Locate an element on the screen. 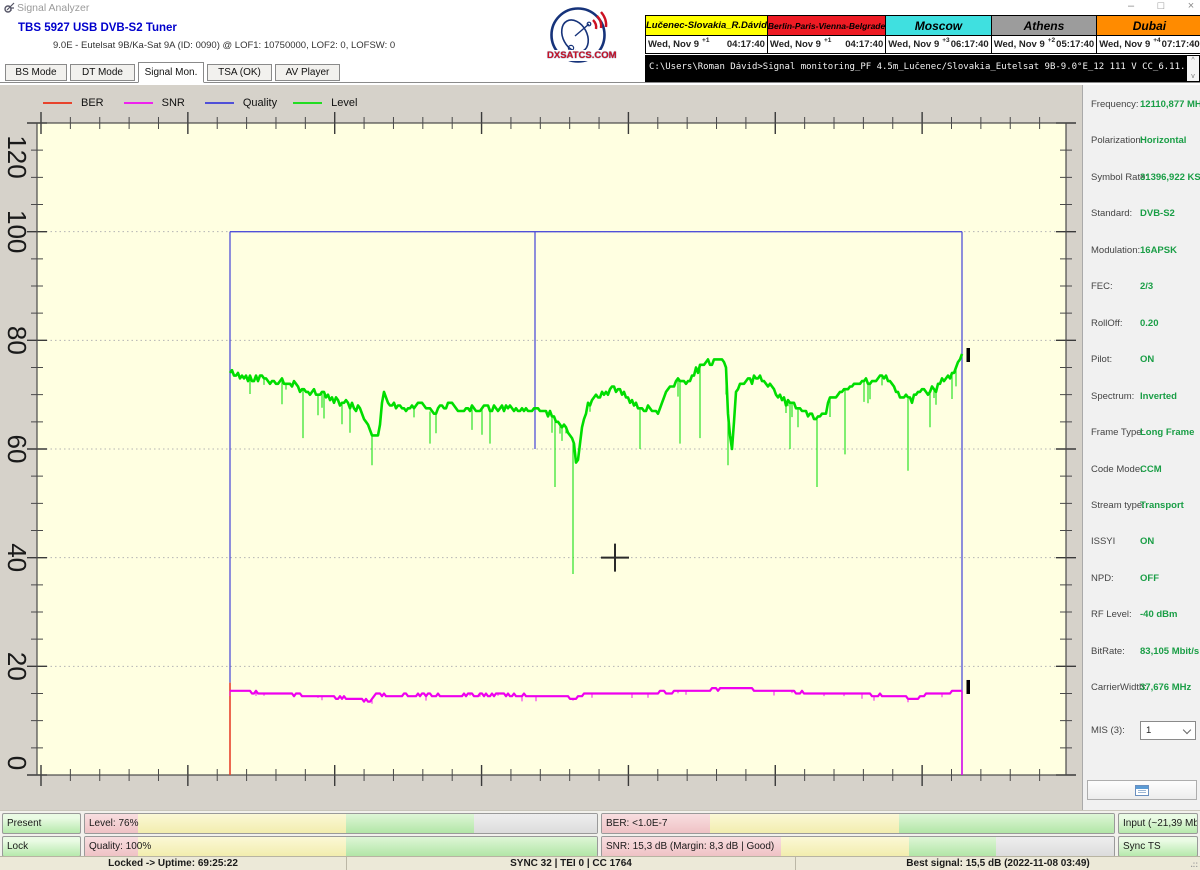 The image size is (1200, 870). param-label: RollOff: is located at coordinates (1107, 323).